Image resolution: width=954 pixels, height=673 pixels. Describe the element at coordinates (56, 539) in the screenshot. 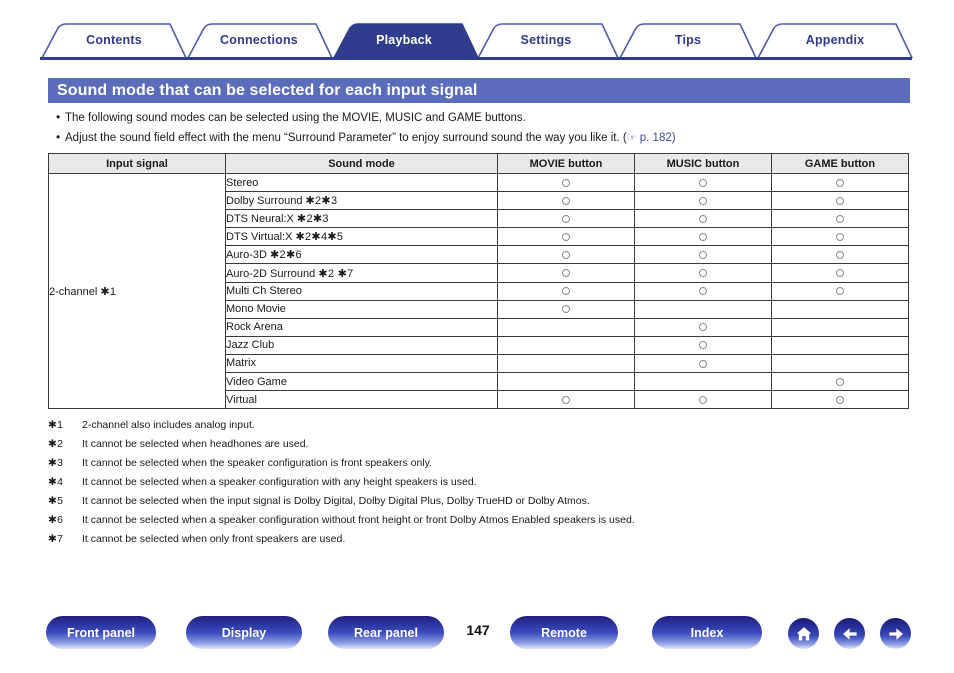

I see `footnote-marker: ✱7` at that location.